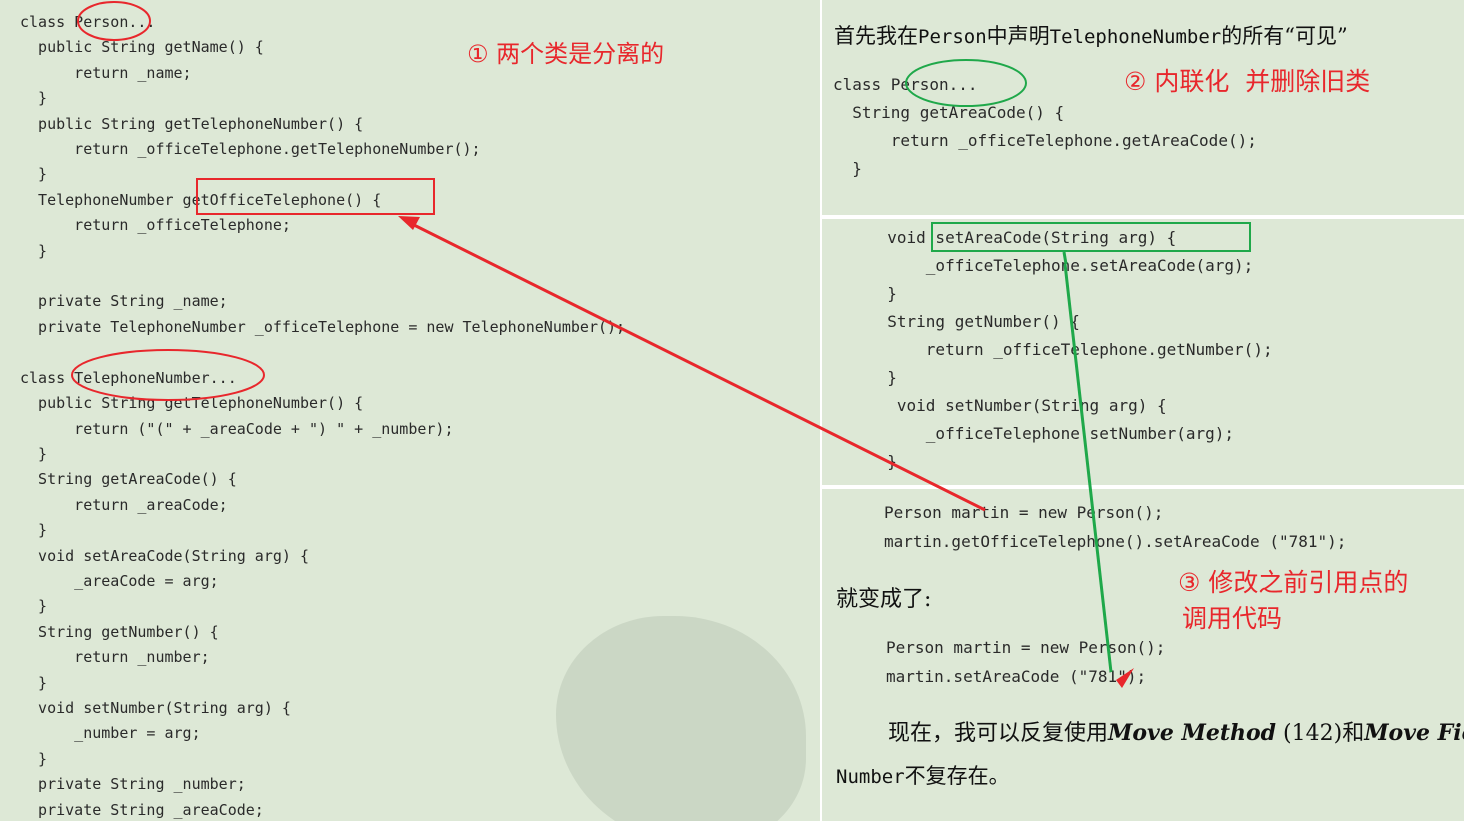 The image size is (1464, 821). I want to click on code-line: return _officeTelephone.getAreaCode();, so click(1045, 140).